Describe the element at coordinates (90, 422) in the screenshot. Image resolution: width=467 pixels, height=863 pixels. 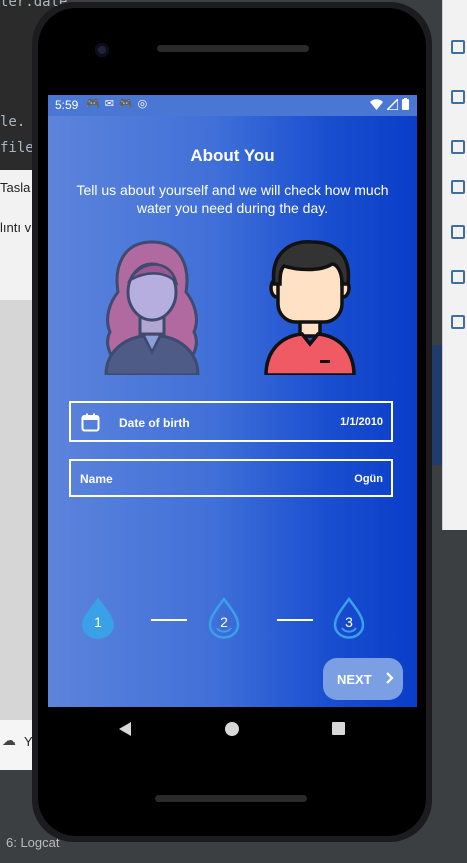
I see `calendar-icon` at that location.